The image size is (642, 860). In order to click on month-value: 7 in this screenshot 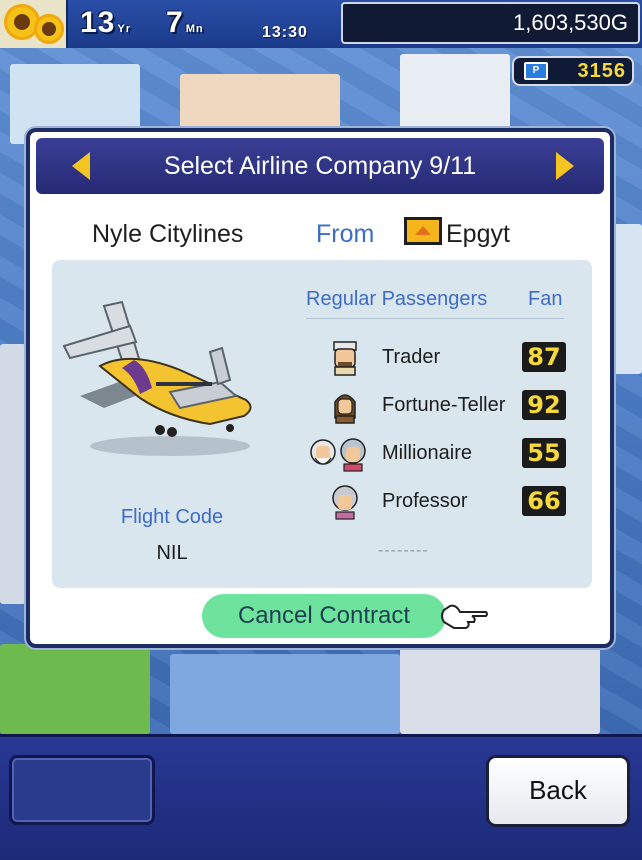, I will do `click(175, 22)`.